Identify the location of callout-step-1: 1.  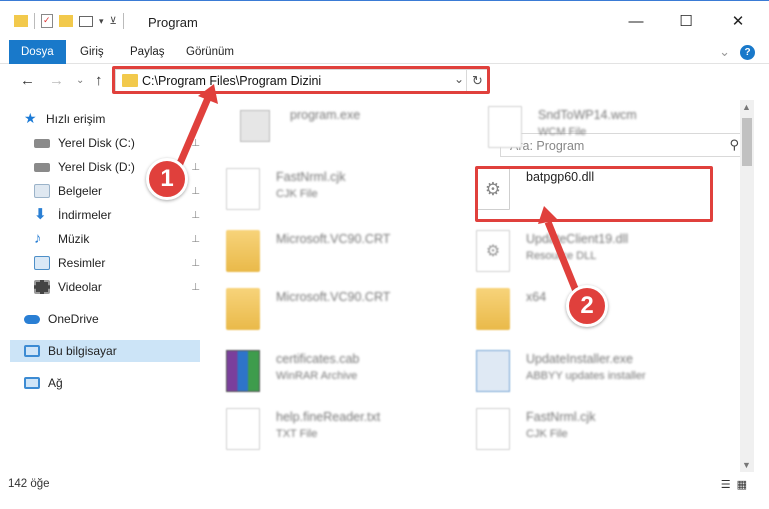
(167, 179).